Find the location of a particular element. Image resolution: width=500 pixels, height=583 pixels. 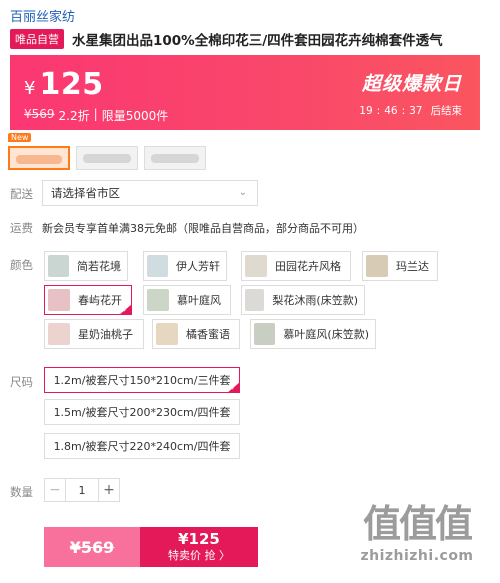

region-select-value: 请选择省市区 is located at coordinates (85, 193).